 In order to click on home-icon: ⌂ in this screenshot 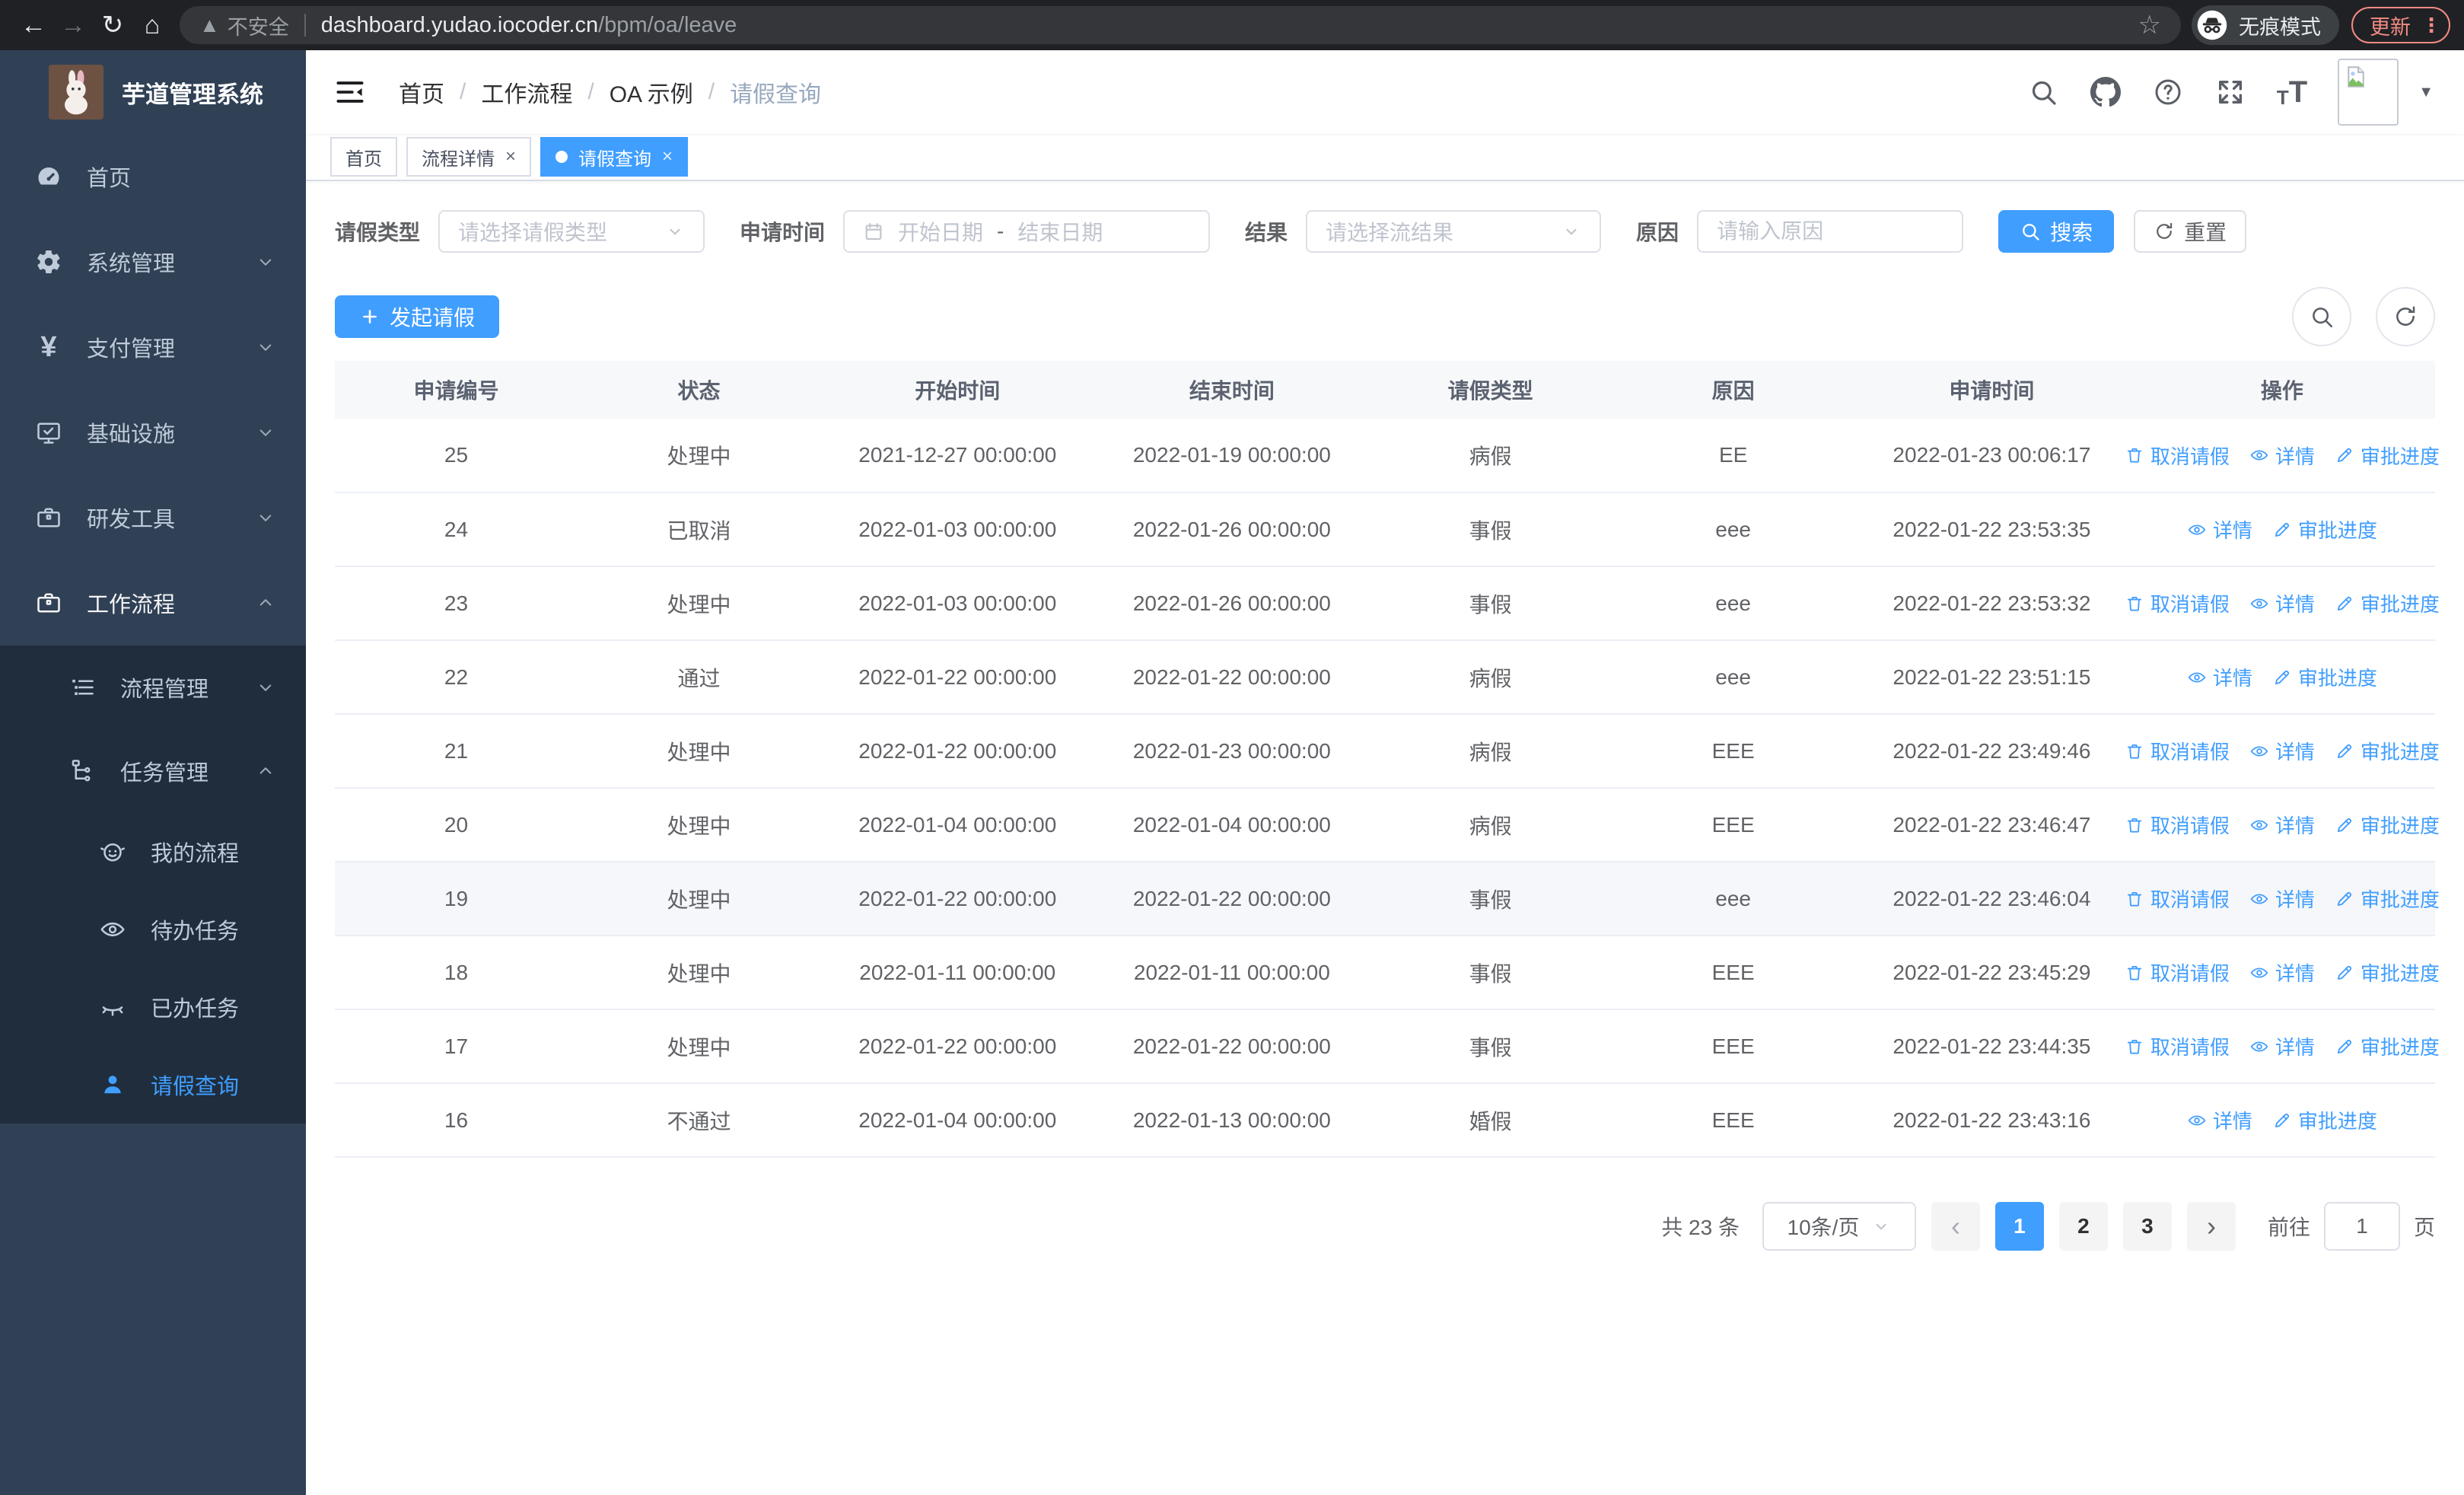, I will do `click(152, 25)`.